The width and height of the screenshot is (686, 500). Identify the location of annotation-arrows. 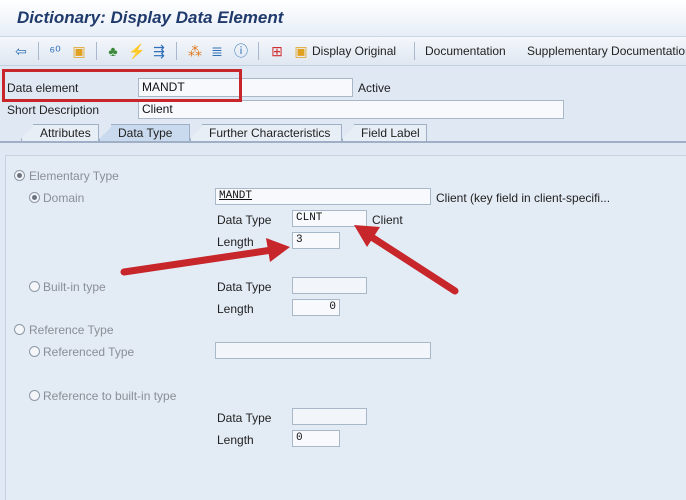
(289, 260).